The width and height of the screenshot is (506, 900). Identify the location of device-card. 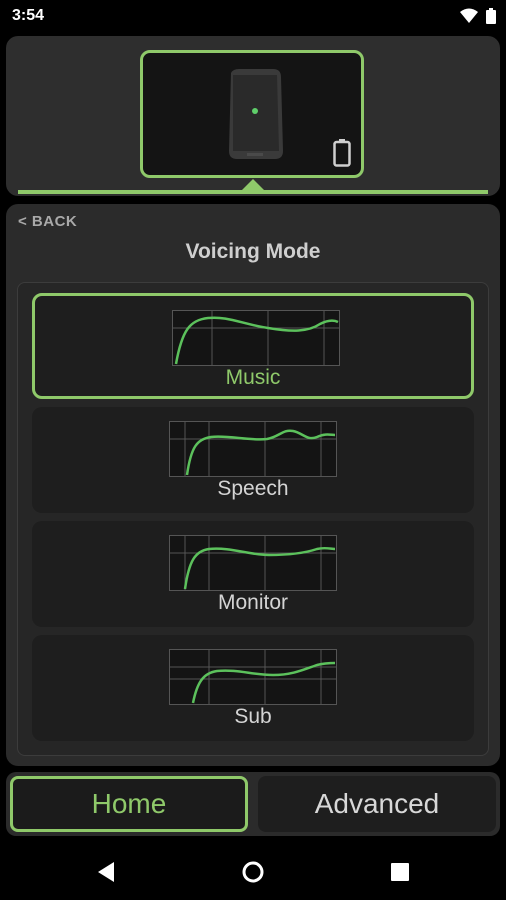
(252, 114).